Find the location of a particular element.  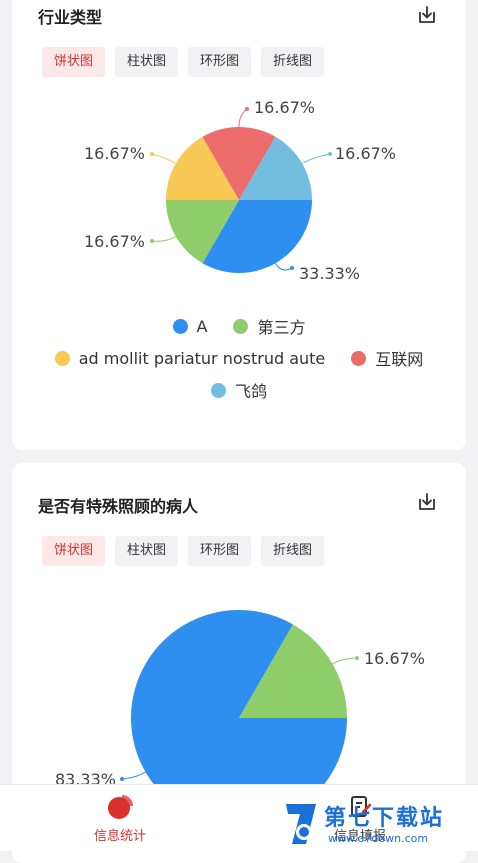

site-watermark: 第七下载站 www.d7down.com is located at coordinates (380, 824).